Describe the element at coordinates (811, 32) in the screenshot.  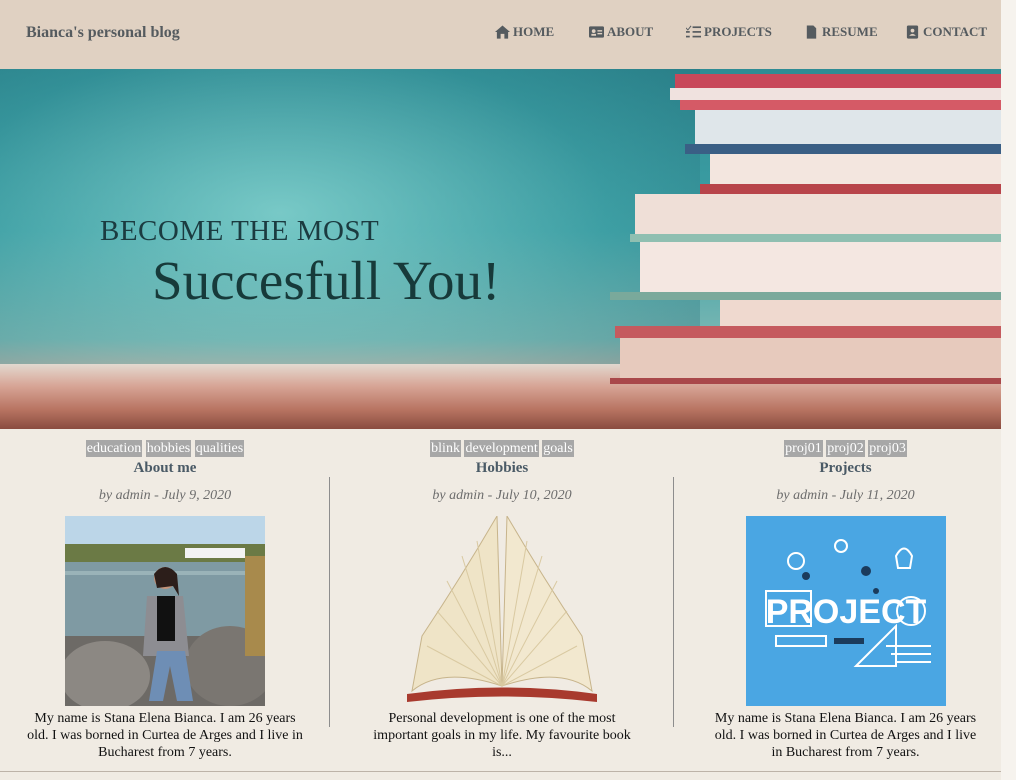
I see `file-icon` at that location.